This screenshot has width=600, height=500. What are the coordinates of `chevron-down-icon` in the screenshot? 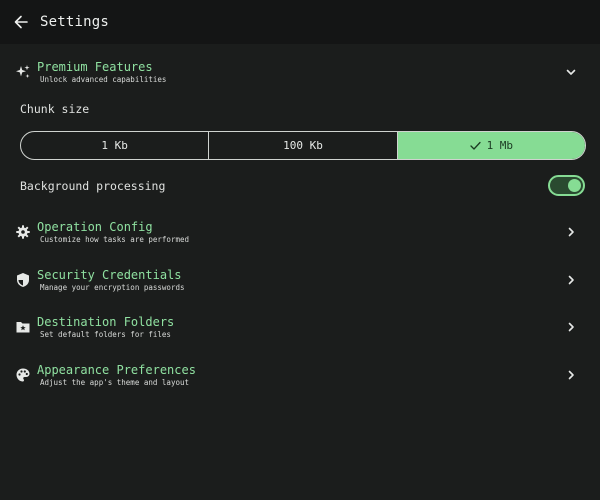 It's located at (571, 72).